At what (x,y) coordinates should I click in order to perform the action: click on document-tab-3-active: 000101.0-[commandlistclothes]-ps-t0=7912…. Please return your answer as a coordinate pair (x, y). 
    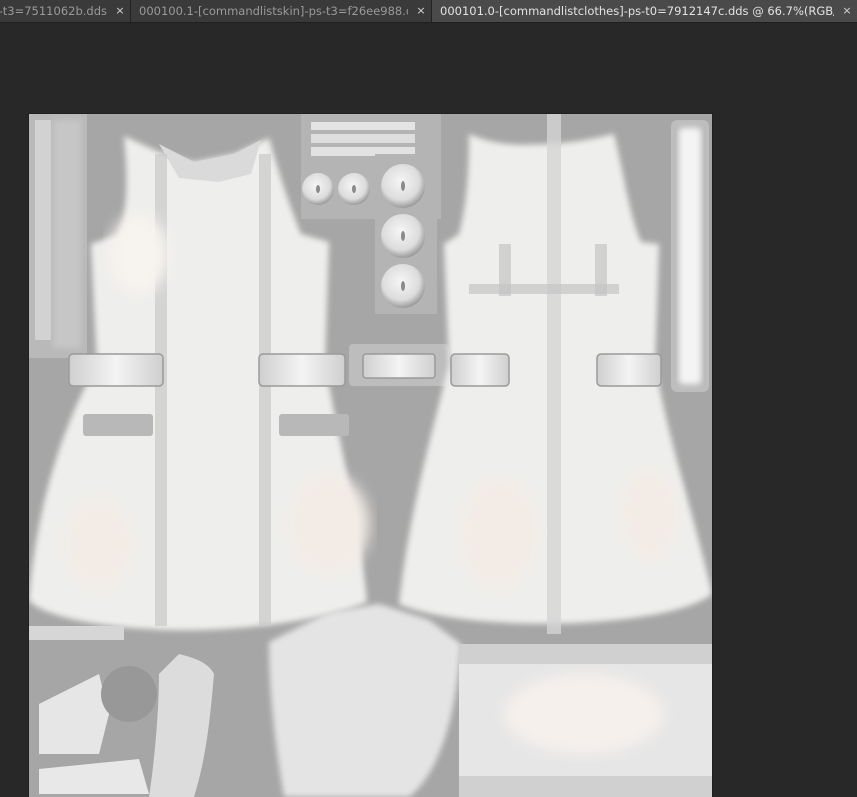
    Looking at the image, I should click on (644, 11).